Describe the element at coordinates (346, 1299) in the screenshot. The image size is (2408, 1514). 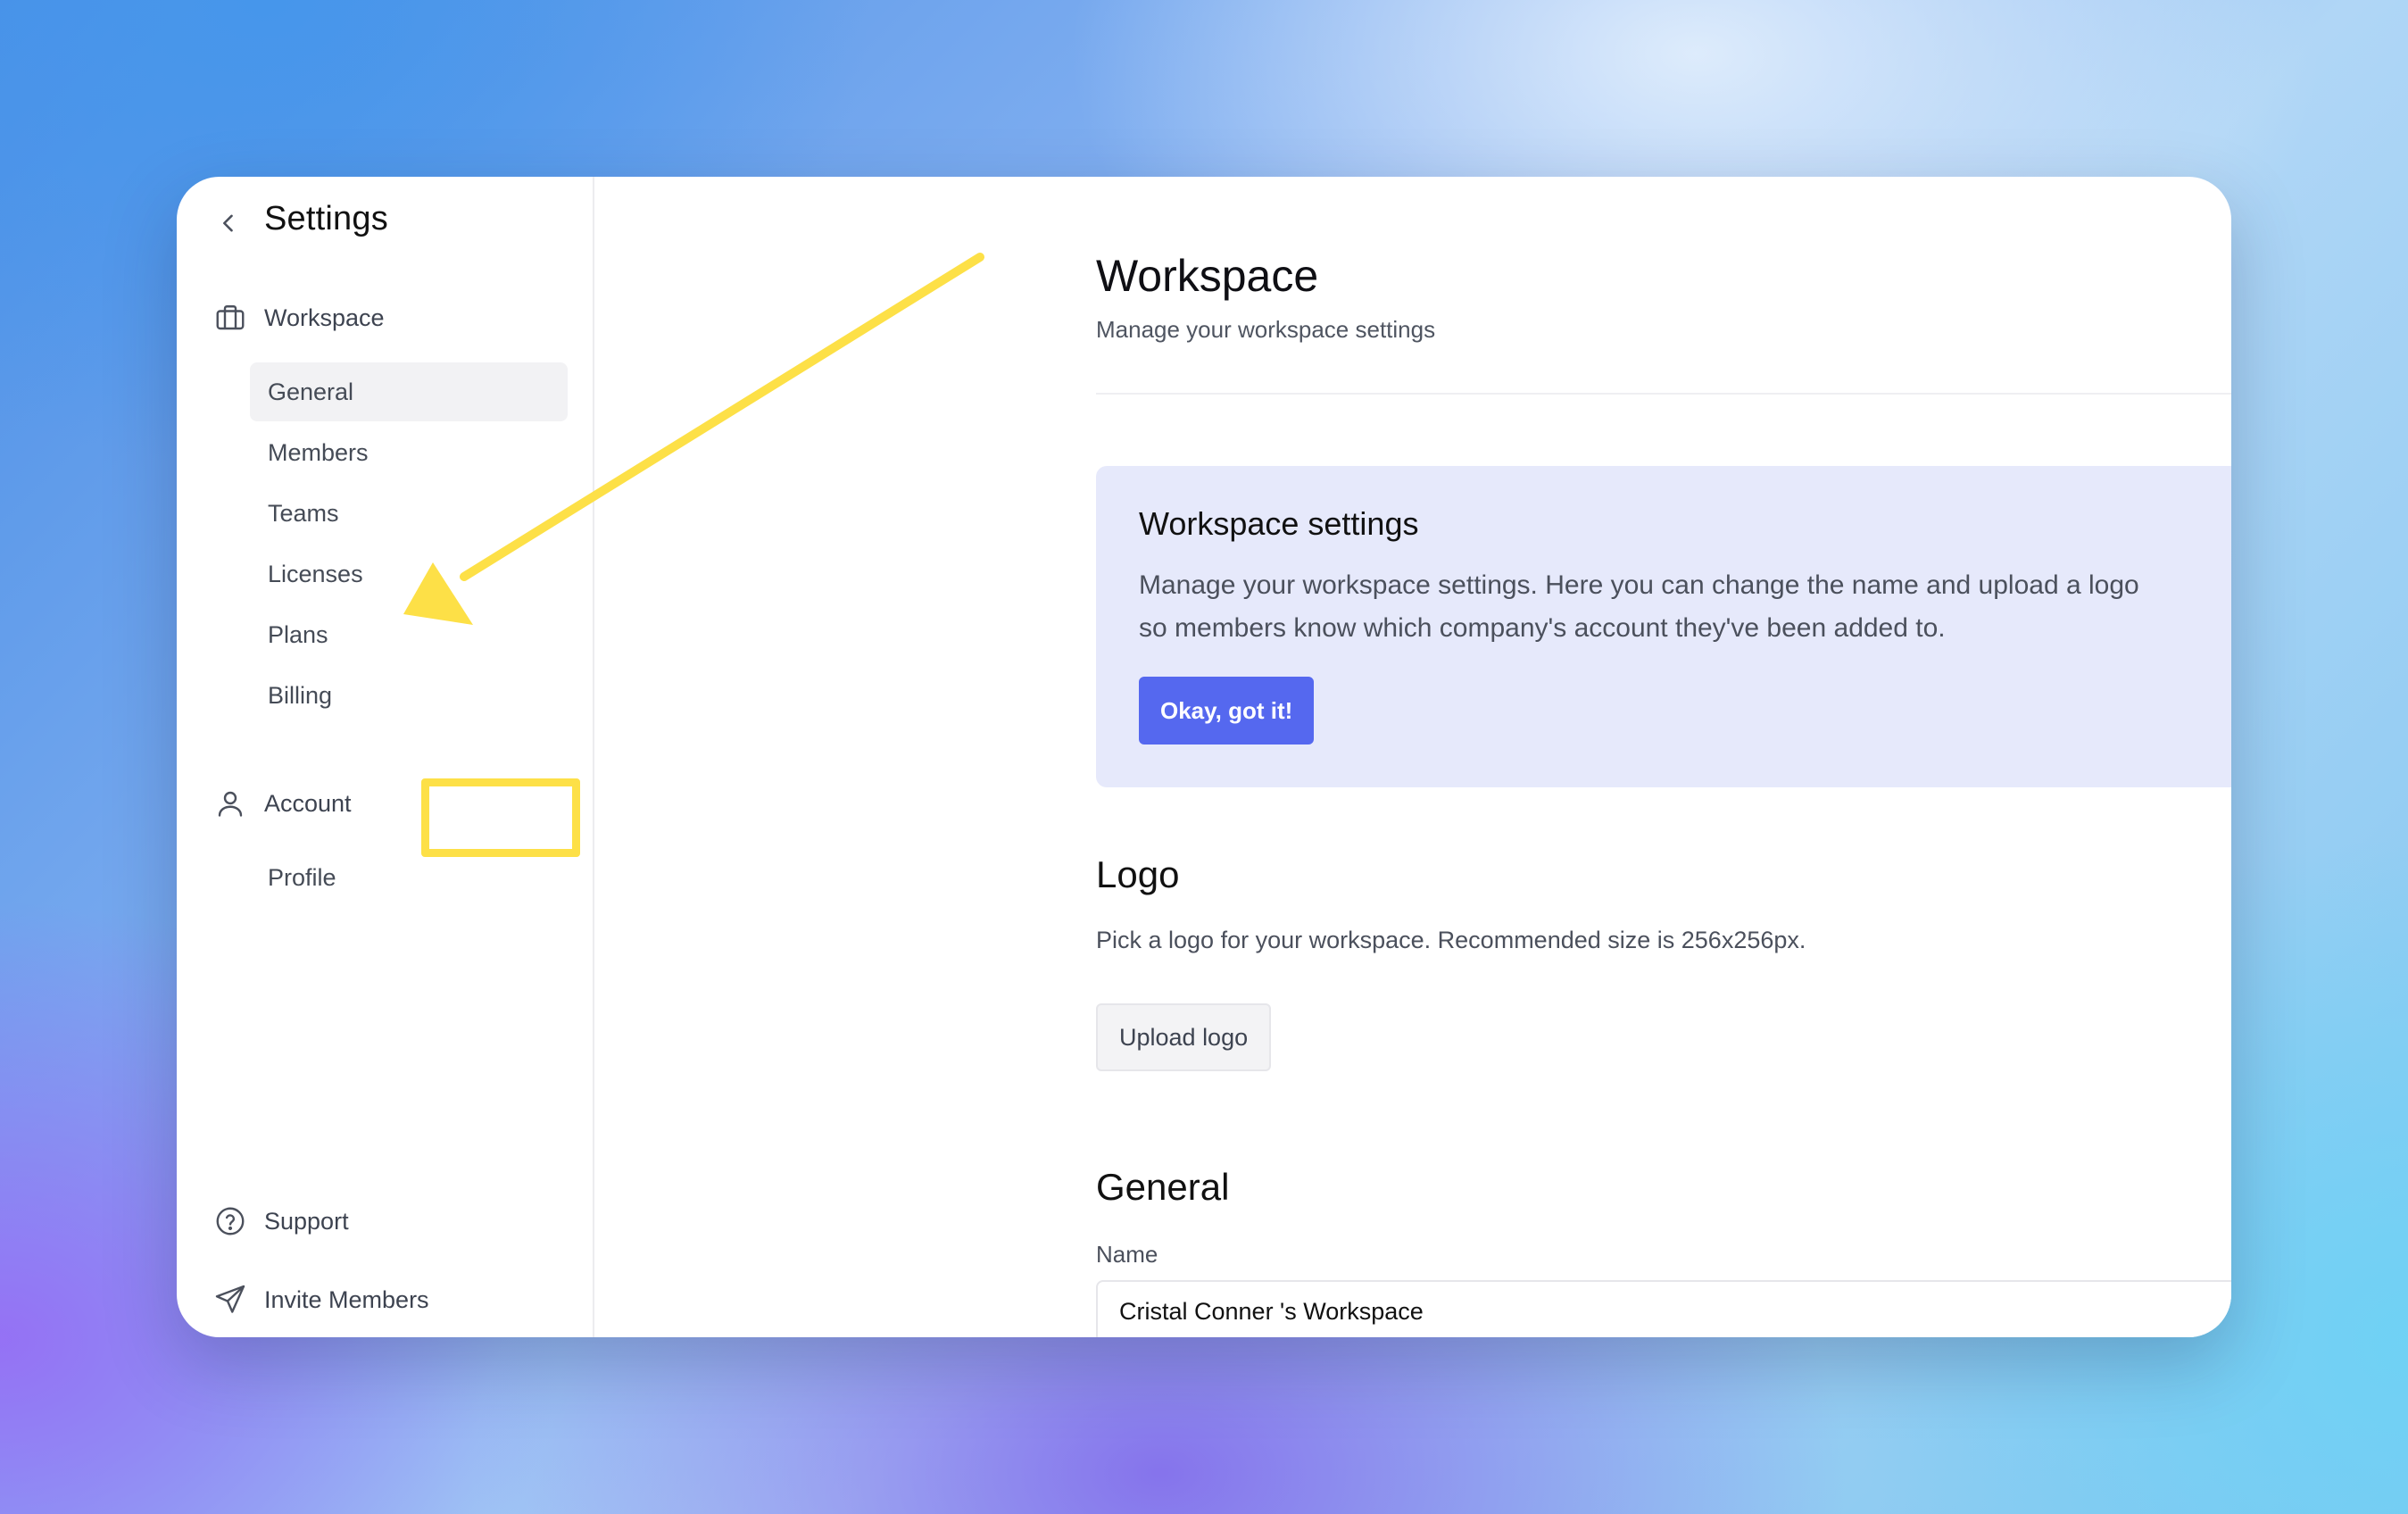
I see `invite-members-label: Invite Members` at that location.